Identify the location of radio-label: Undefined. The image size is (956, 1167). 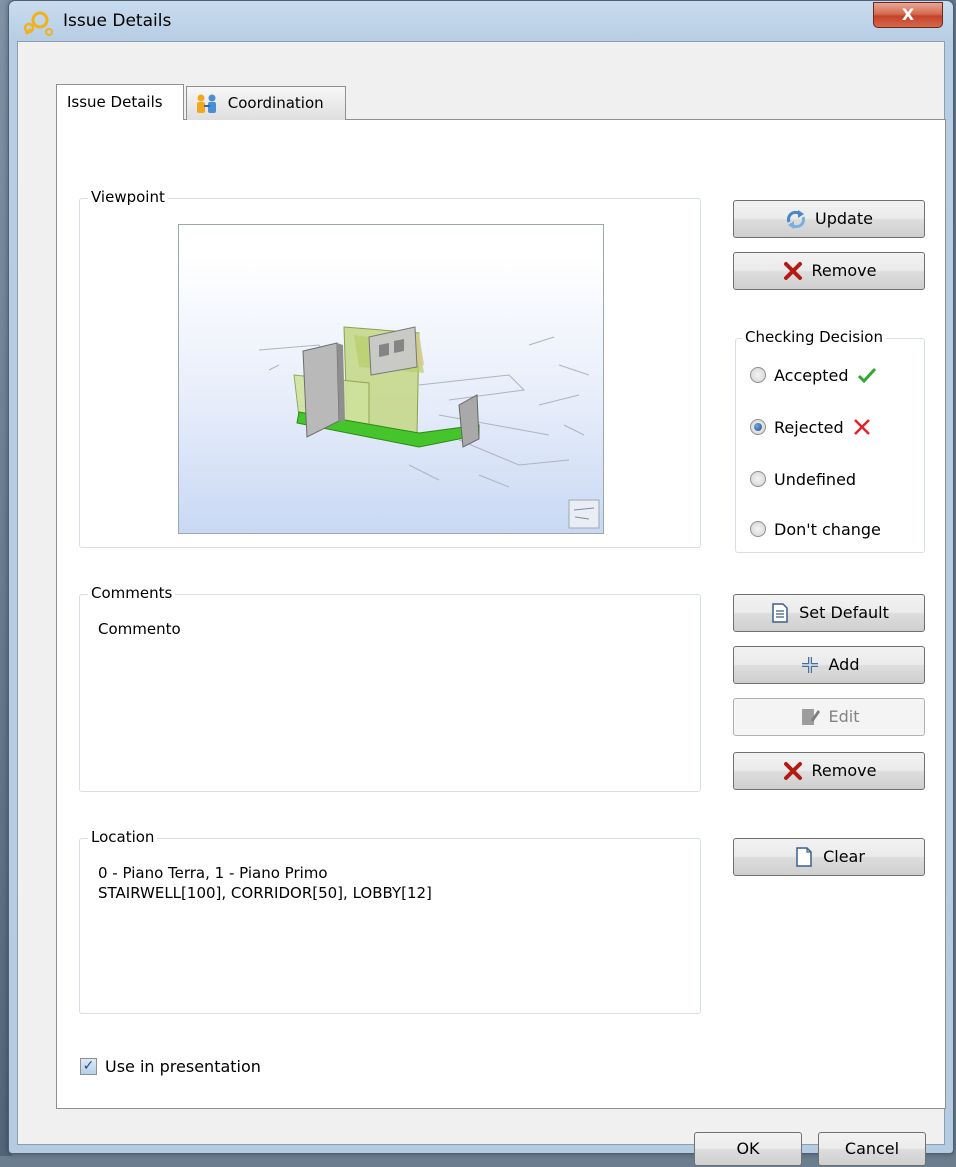
(815, 479).